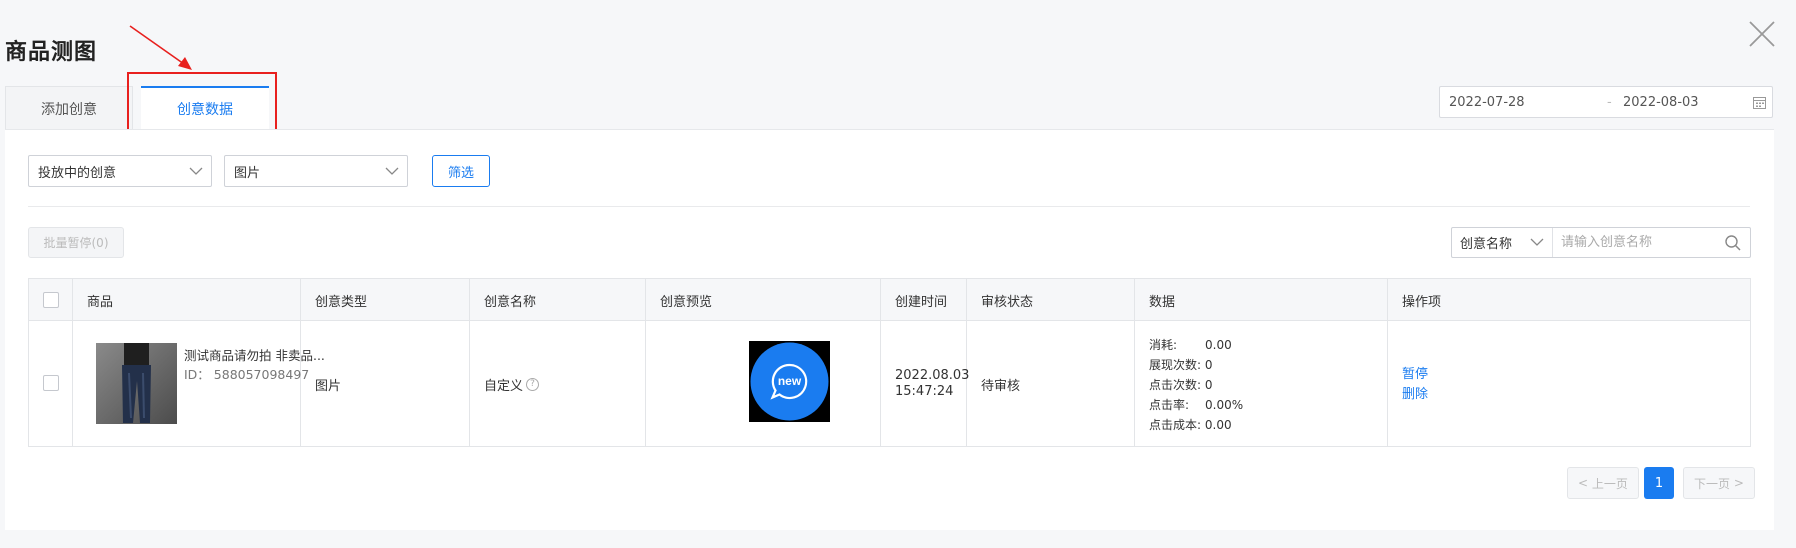 The width and height of the screenshot is (1796, 548). What do you see at coordinates (328, 386) in the screenshot?
I see `creative-type-cell: 图片` at bounding box center [328, 386].